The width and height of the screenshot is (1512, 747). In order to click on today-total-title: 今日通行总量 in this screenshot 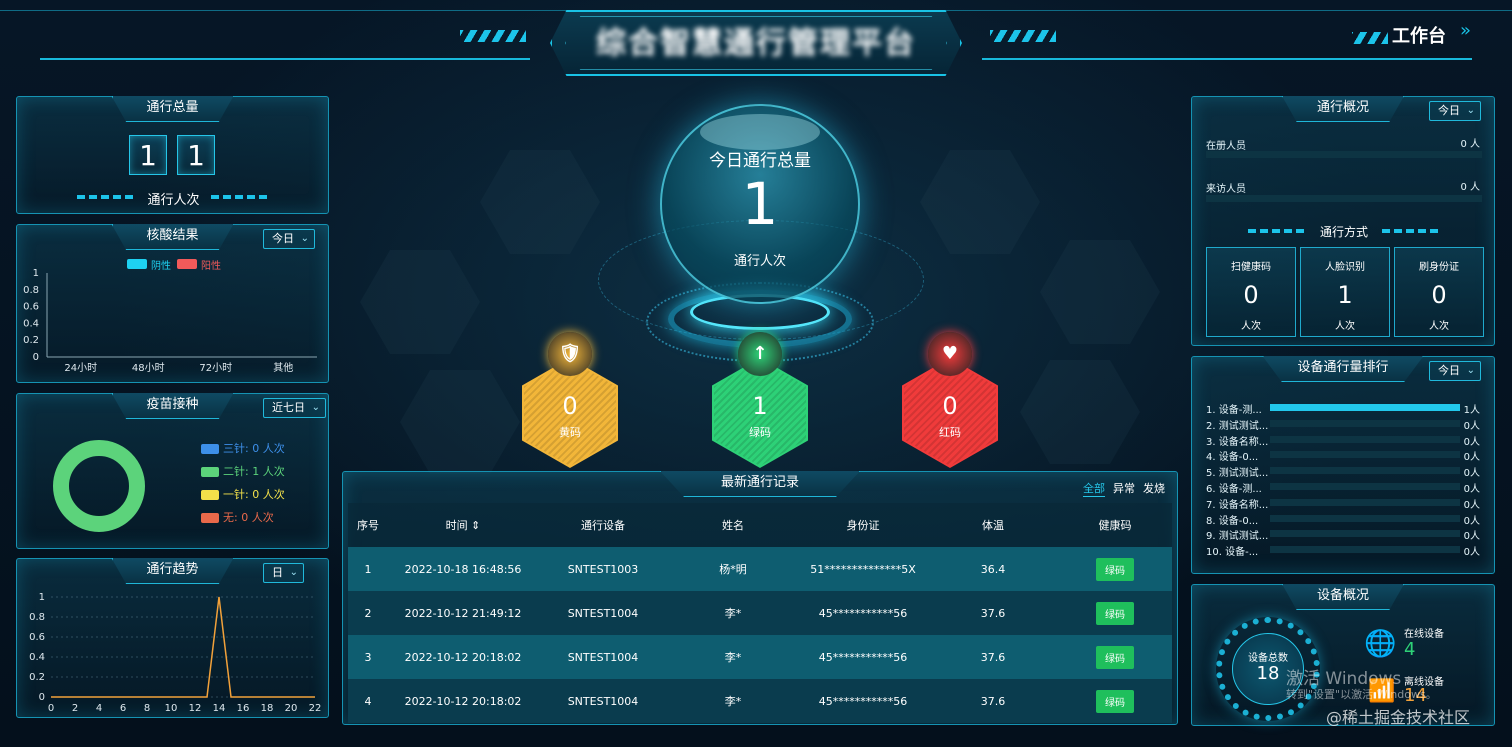, I will do `click(760, 161)`.